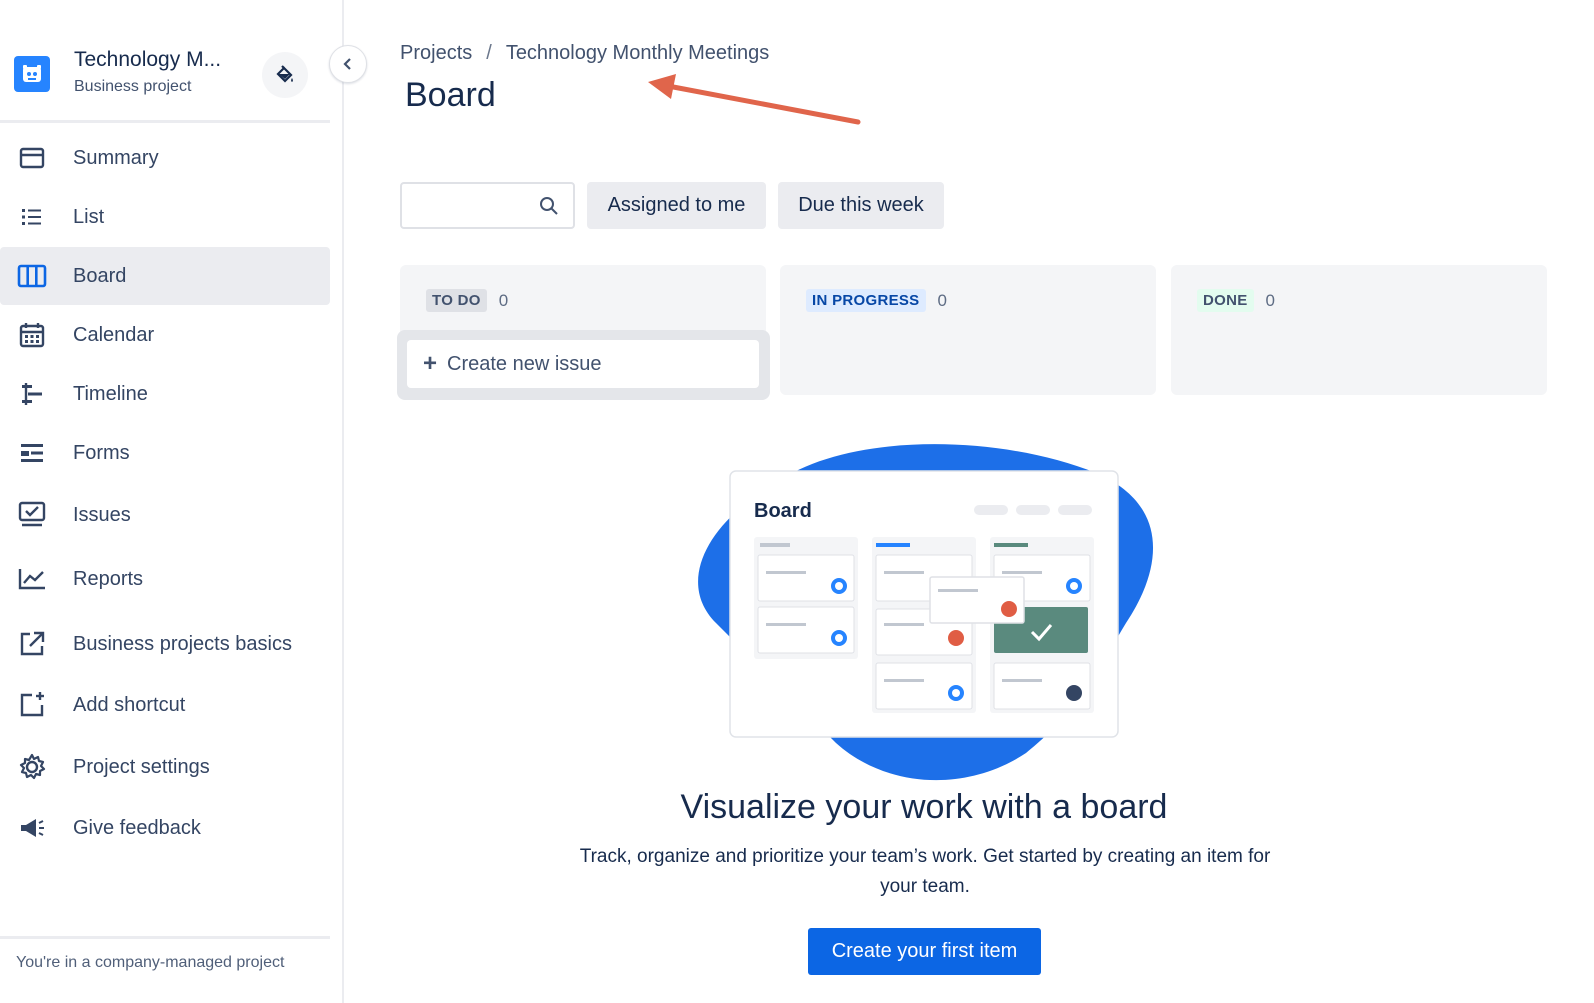  I want to click on illustration-board-label: Board, so click(783, 511).